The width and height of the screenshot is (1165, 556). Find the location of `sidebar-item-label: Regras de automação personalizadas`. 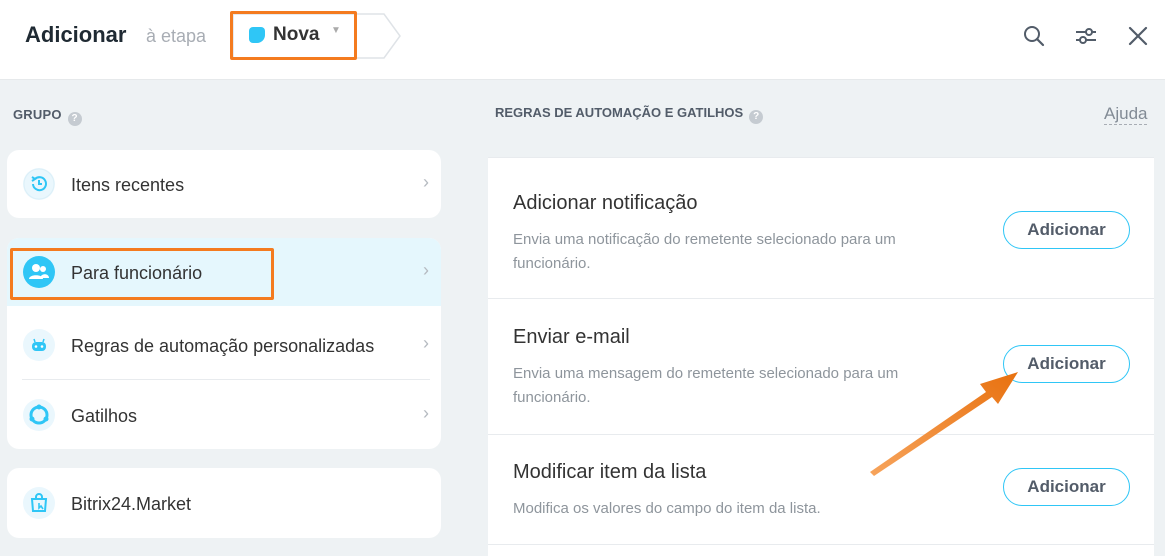

sidebar-item-label: Regras de automação personalizadas is located at coordinates (223, 346).